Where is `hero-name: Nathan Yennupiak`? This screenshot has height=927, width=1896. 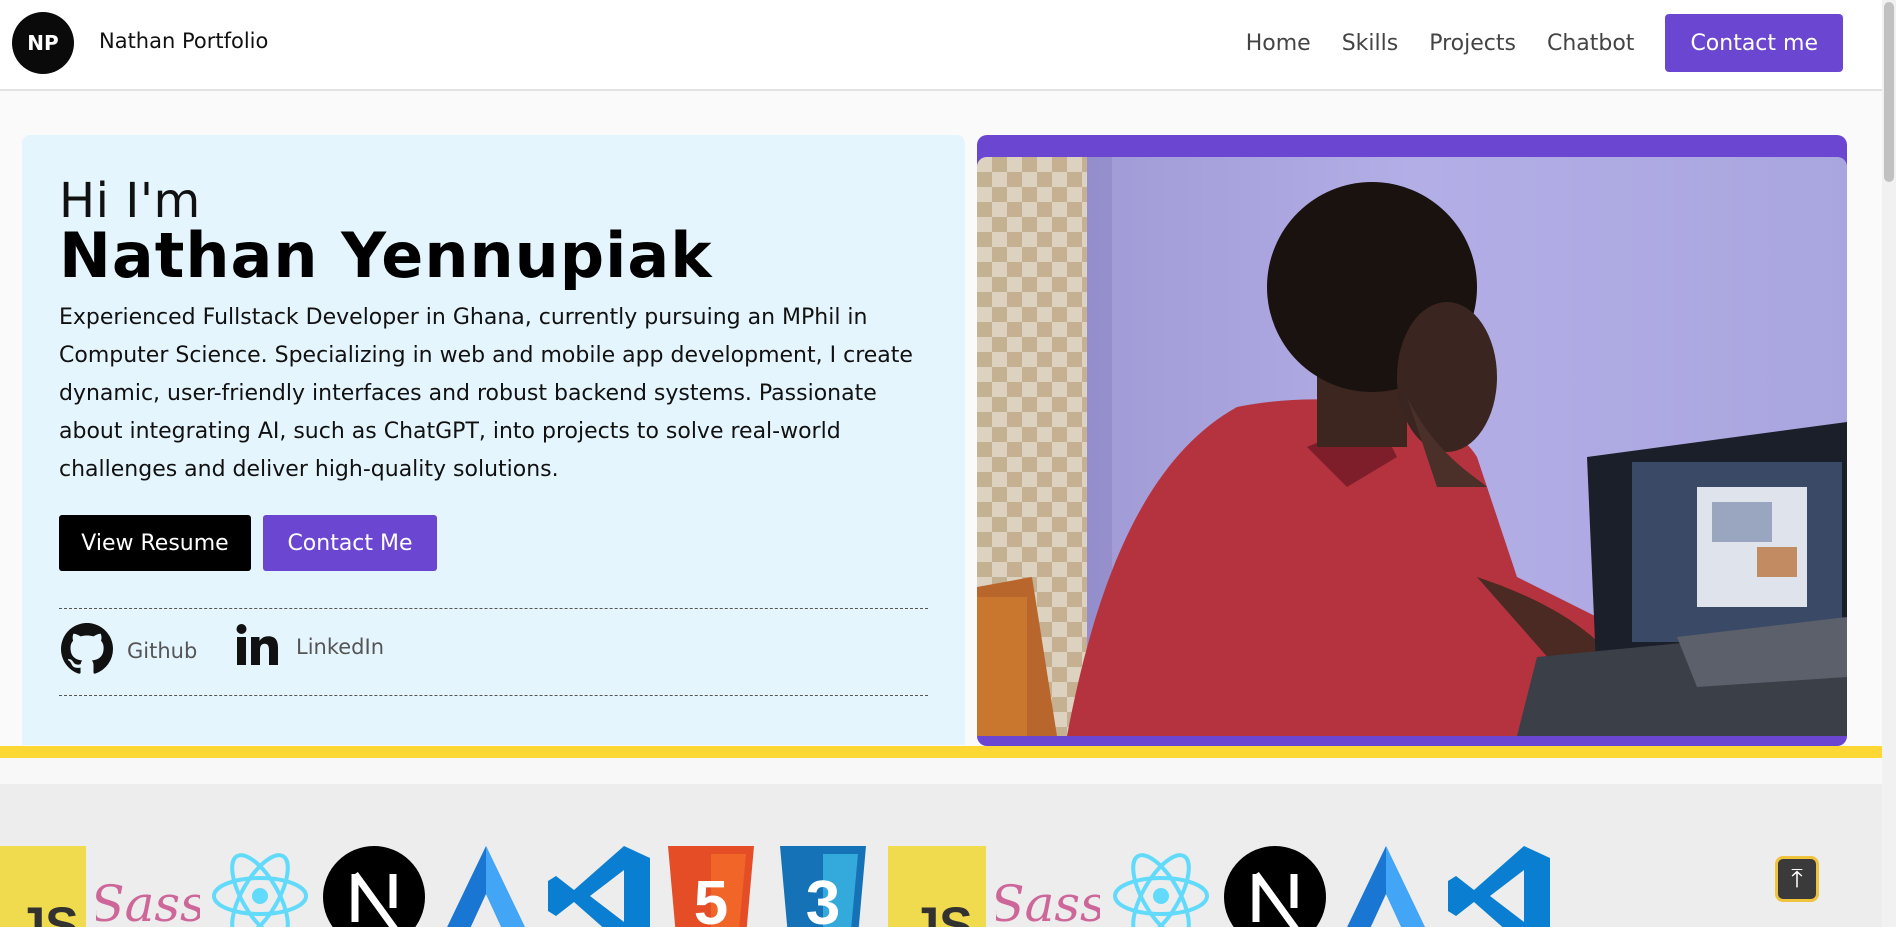 hero-name: Nathan Yennupiak is located at coordinates (386, 255).